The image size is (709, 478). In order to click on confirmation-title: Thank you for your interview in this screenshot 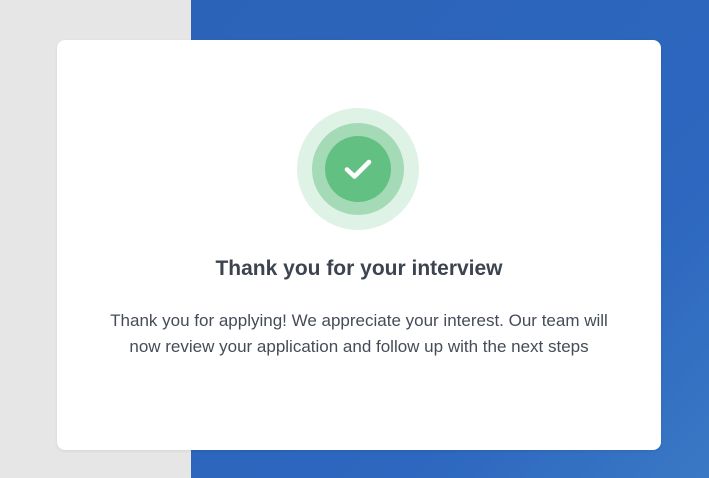, I will do `click(359, 268)`.